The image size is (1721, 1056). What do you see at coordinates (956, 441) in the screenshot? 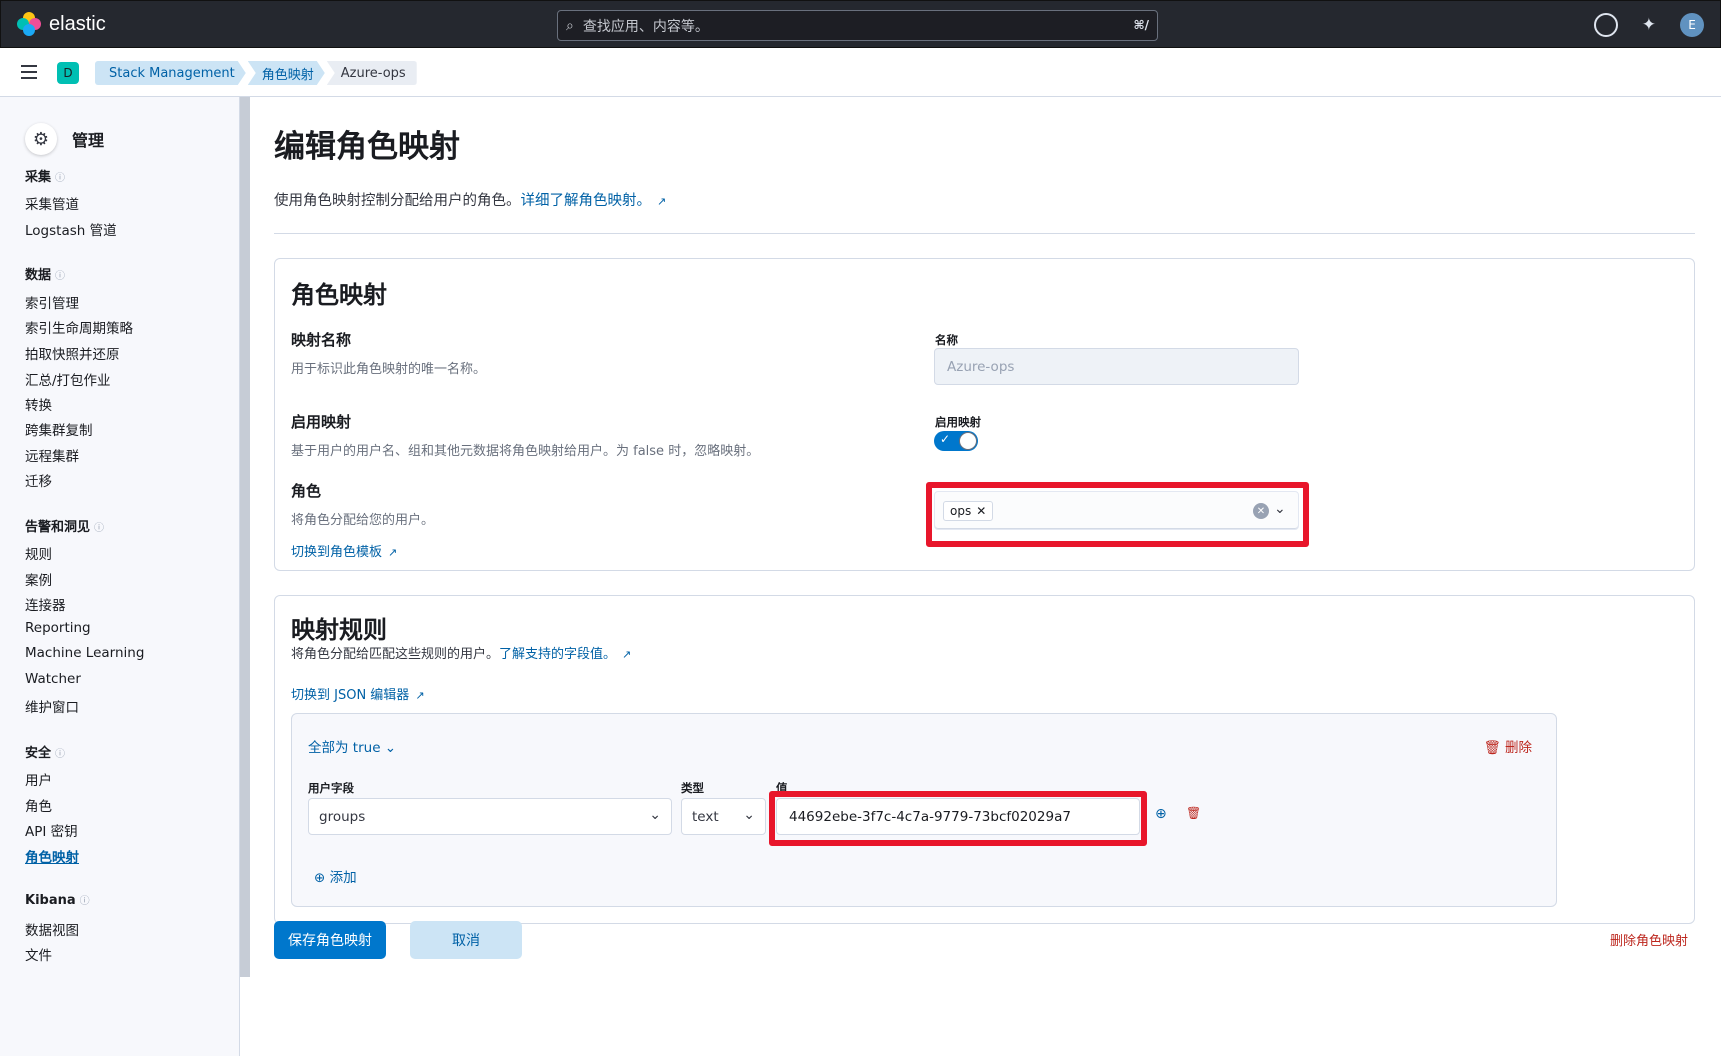
I see `enable-mapping-toggle: ✓` at bounding box center [956, 441].